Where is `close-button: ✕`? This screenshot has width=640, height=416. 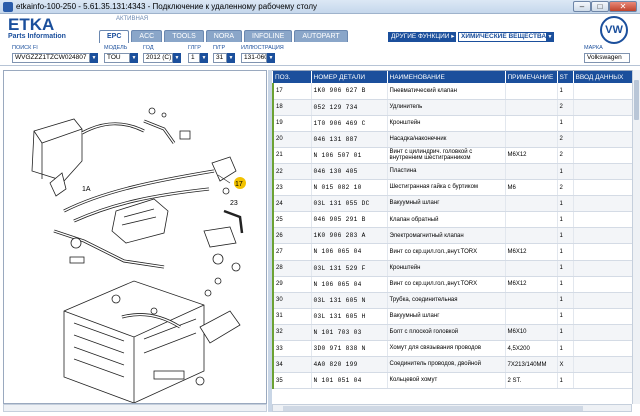 close-button: ✕ is located at coordinates (623, 6).